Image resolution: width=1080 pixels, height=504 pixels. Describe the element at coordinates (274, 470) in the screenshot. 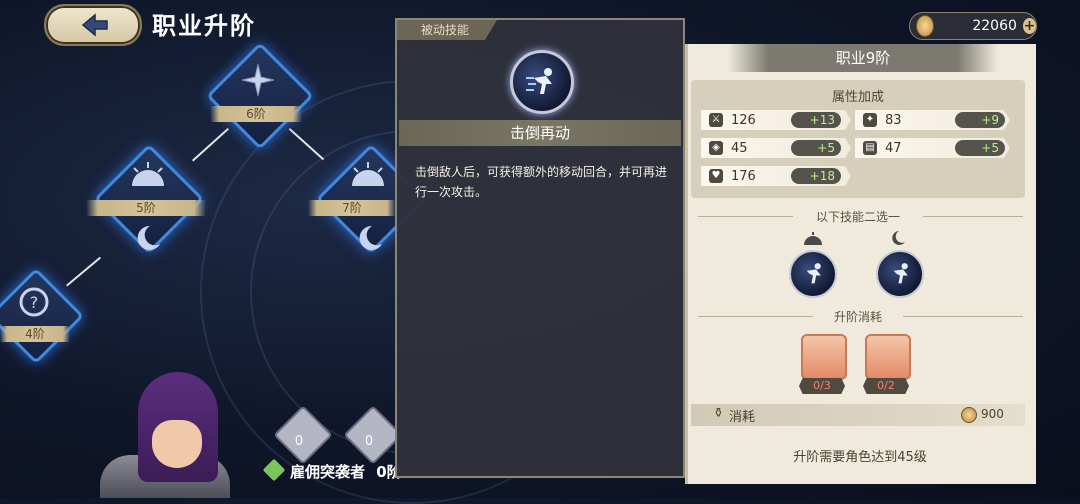

I see `class-icon` at that location.